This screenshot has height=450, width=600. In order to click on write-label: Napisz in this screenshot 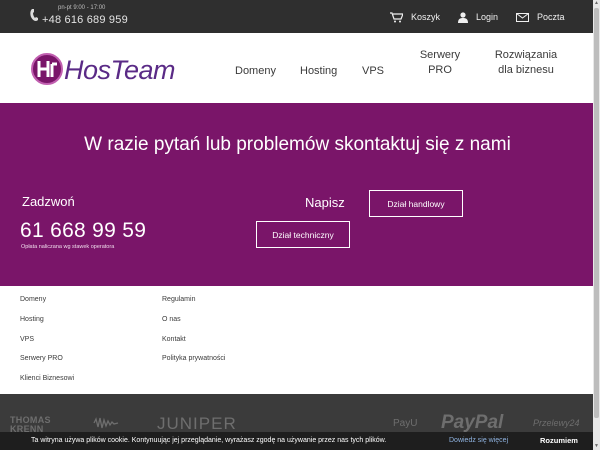, I will do `click(325, 202)`.